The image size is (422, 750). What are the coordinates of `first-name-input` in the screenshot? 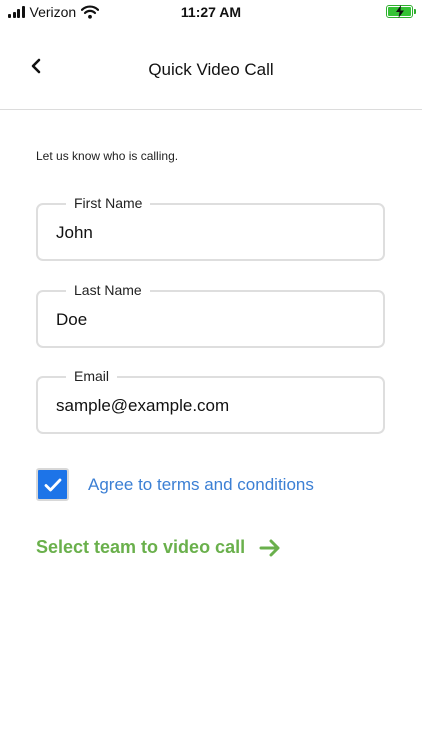 It's located at (213, 233).